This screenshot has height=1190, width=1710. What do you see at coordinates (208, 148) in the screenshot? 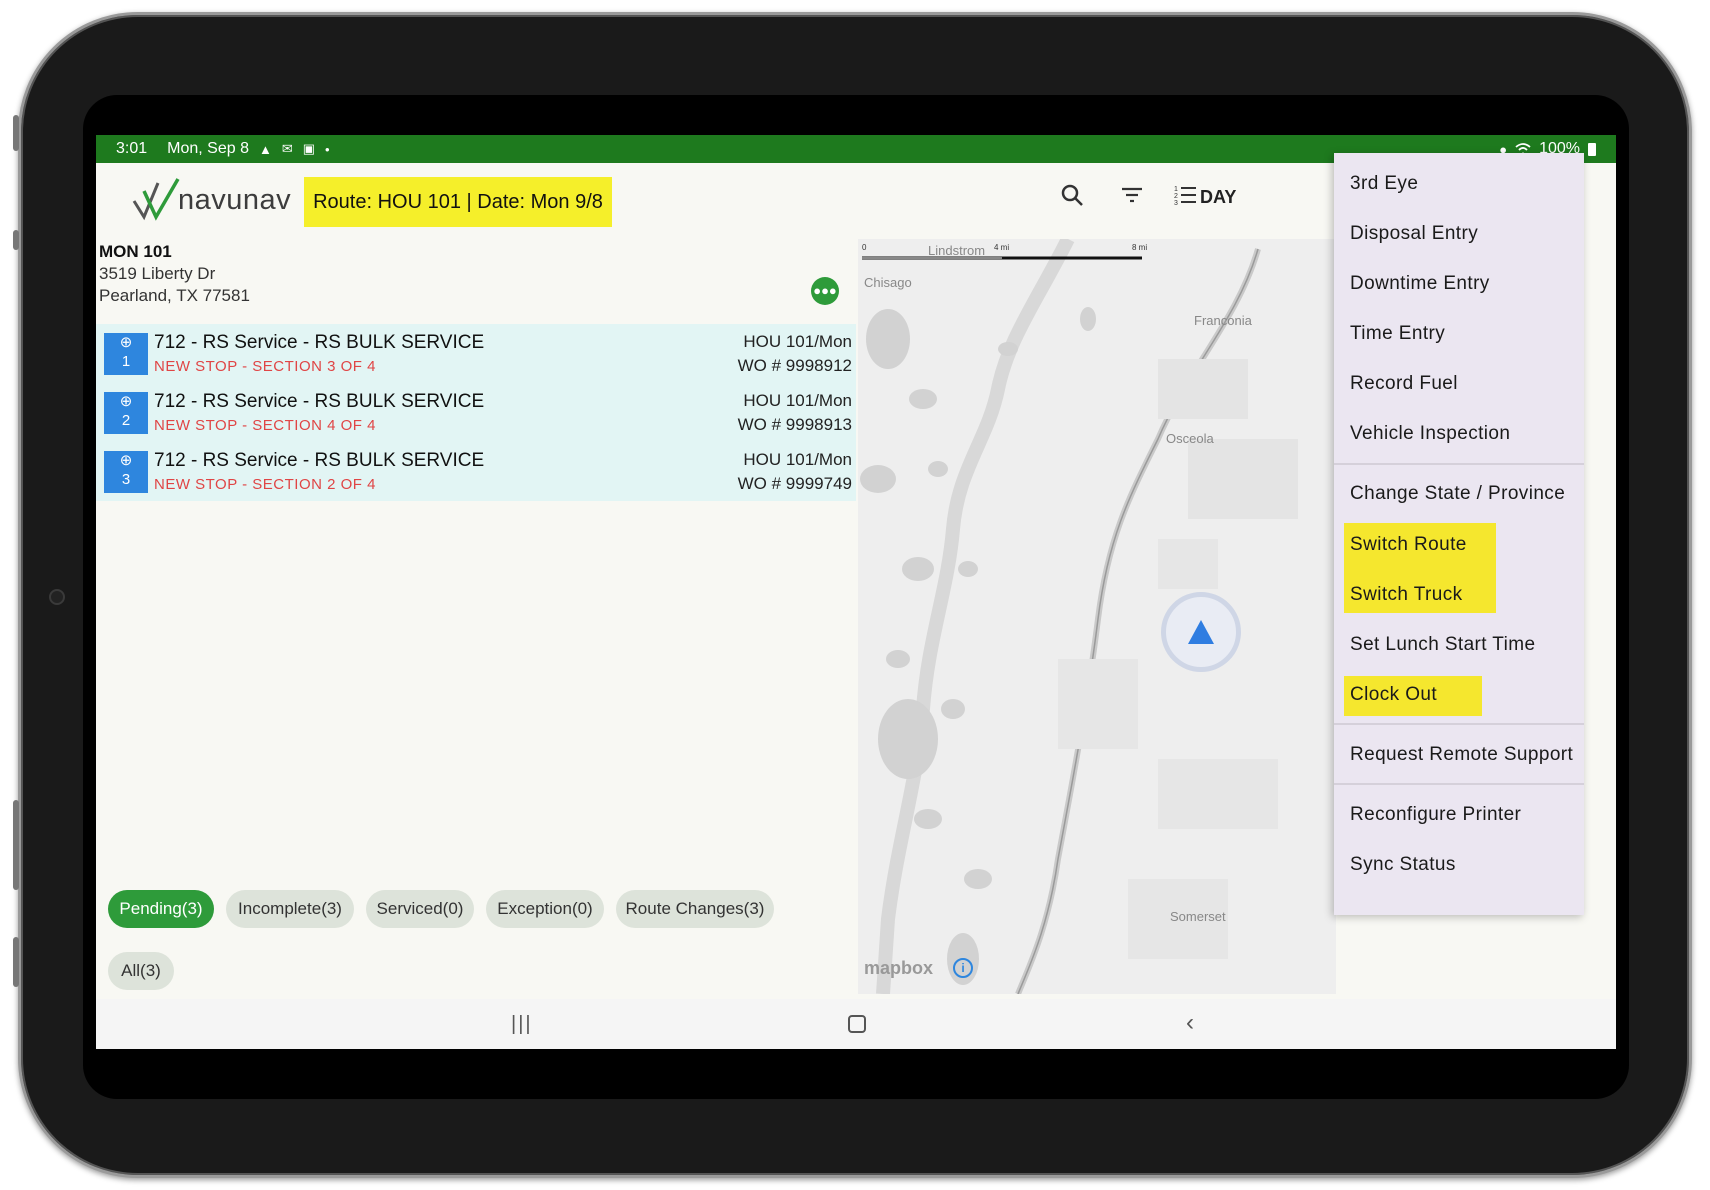
I see `status-date: Mon, Sep 8` at bounding box center [208, 148].